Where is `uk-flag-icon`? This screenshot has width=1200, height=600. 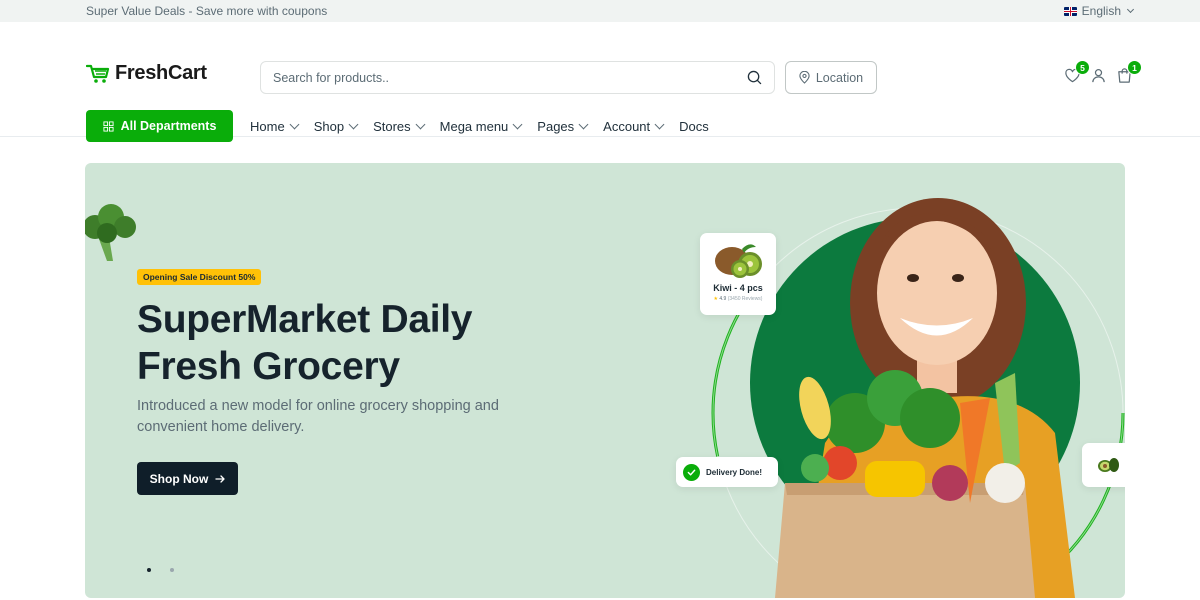 uk-flag-icon is located at coordinates (1070, 11).